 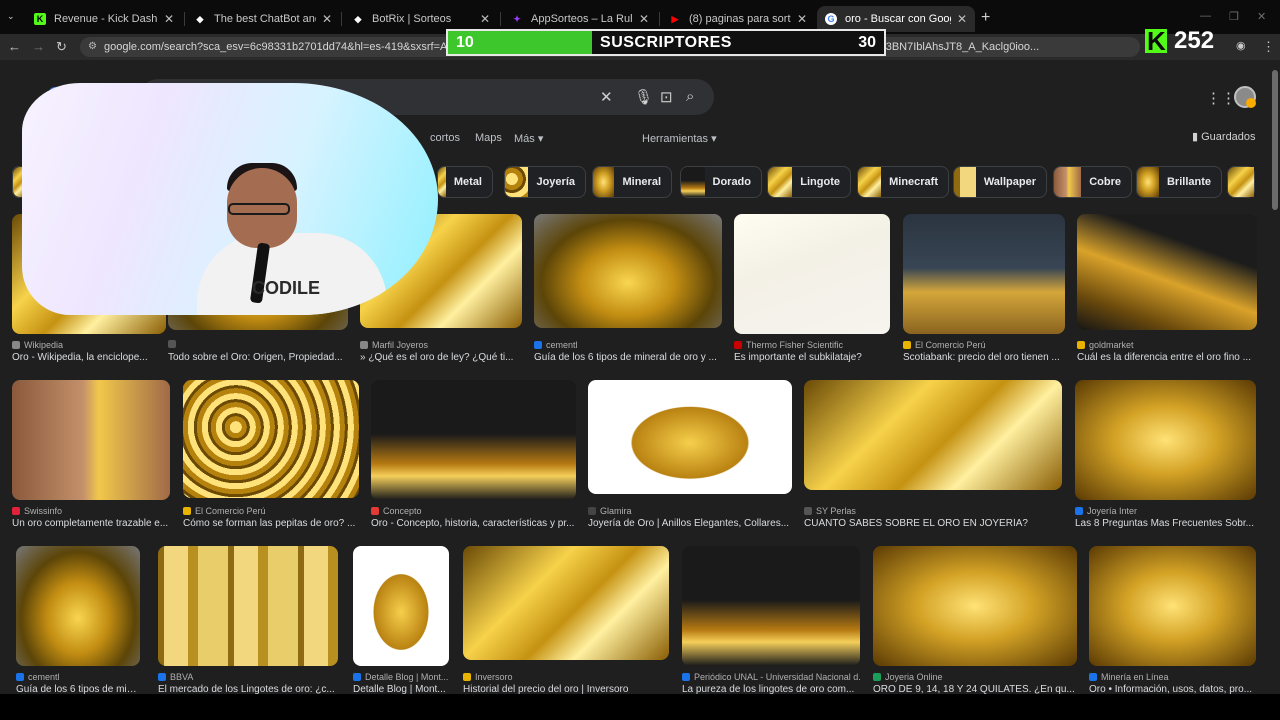 I want to click on chip-partial, so click(x=1241, y=182).